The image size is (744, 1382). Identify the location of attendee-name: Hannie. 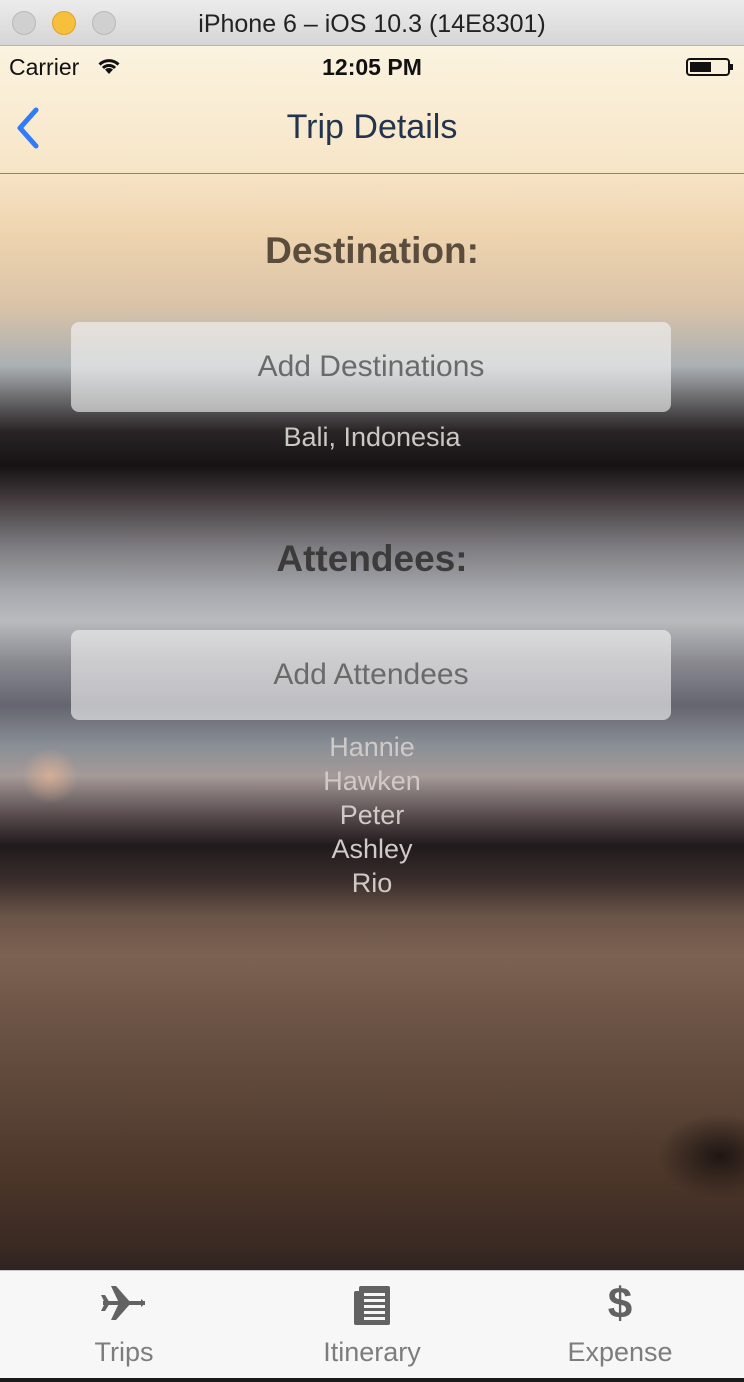
(372, 747).